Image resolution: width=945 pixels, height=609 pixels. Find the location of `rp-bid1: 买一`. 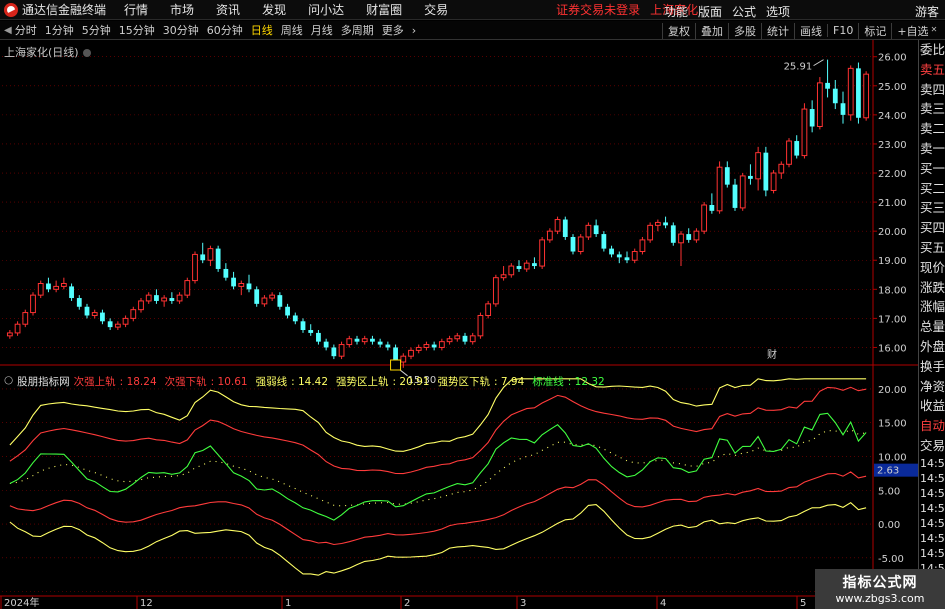

rp-bid1: 买一 is located at coordinates (932, 169).